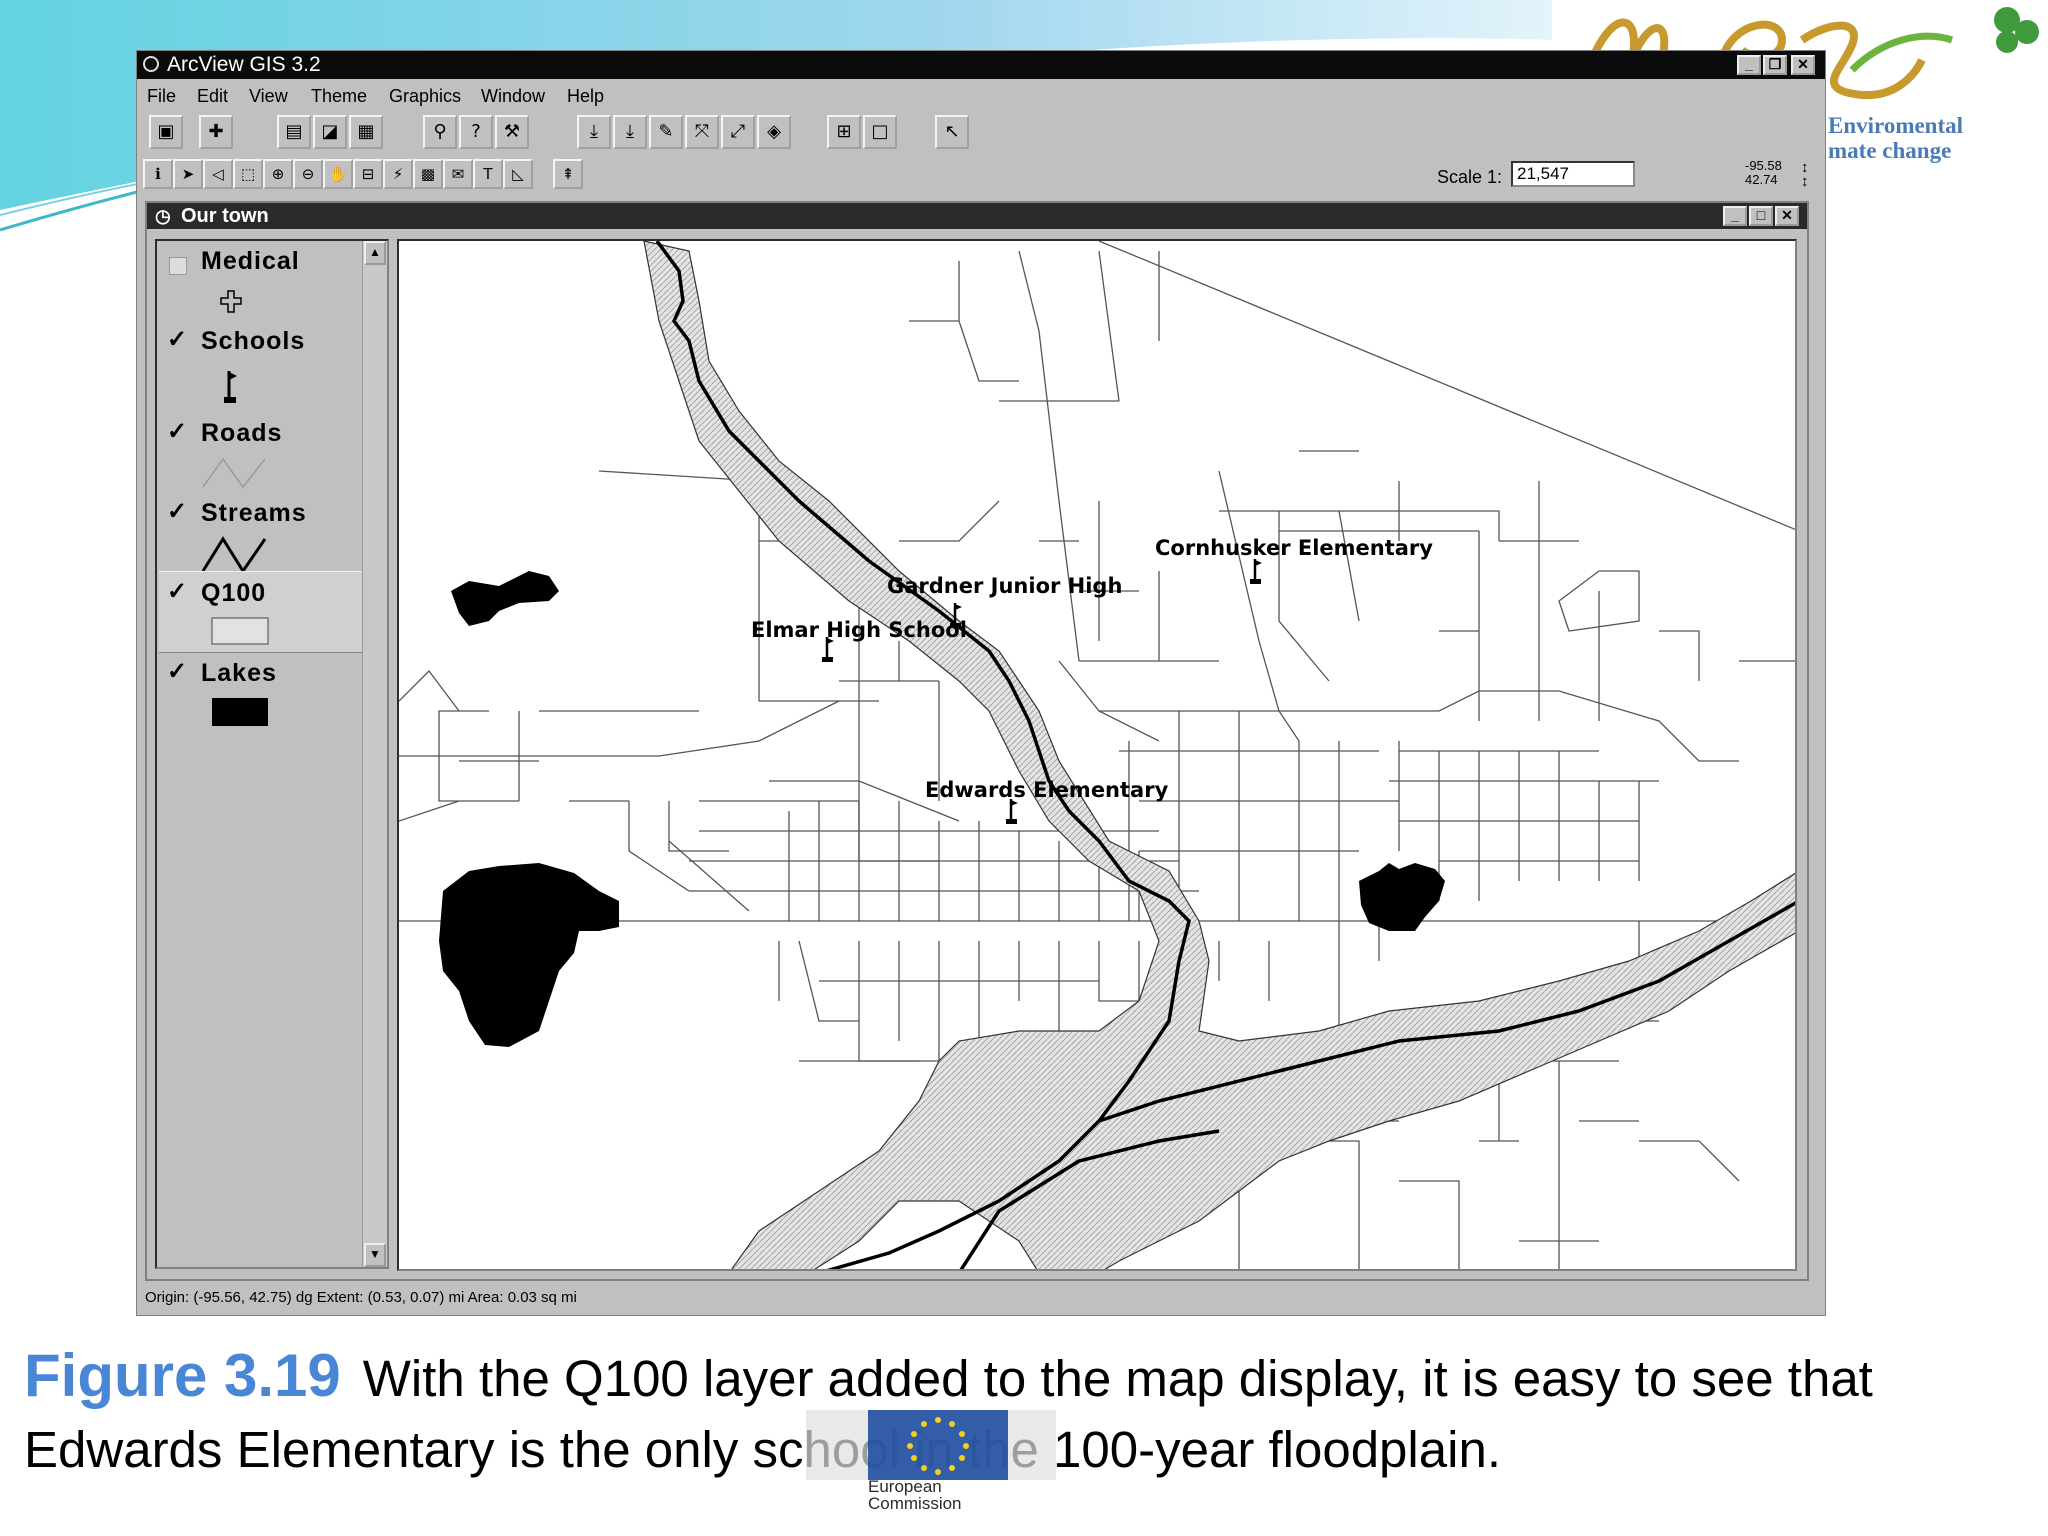 The width and height of the screenshot is (2048, 1536). What do you see at coordinates (458, 174) in the screenshot?
I see `label-icon: ✉` at bounding box center [458, 174].